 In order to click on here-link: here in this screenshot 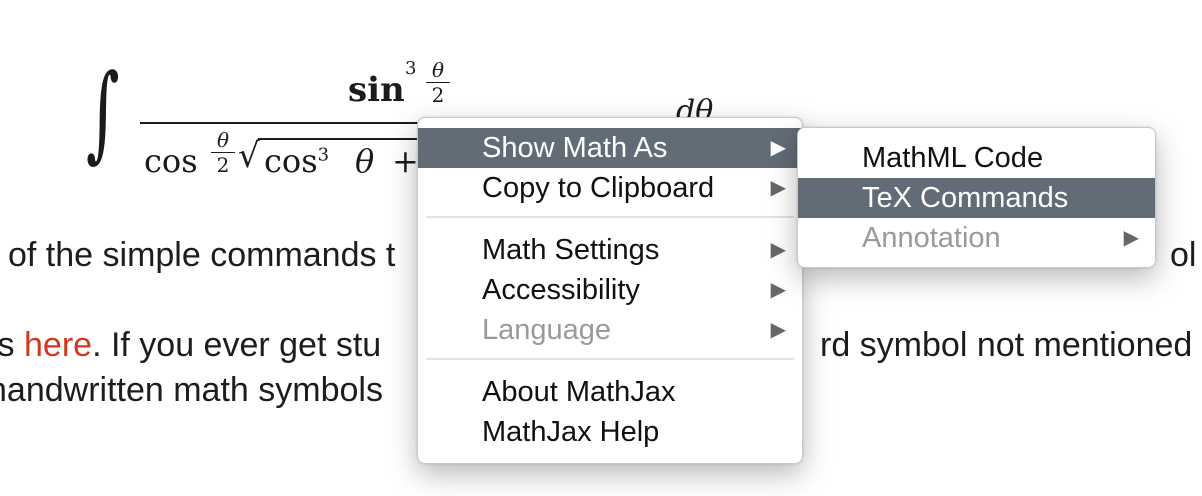, I will do `click(58, 345)`.